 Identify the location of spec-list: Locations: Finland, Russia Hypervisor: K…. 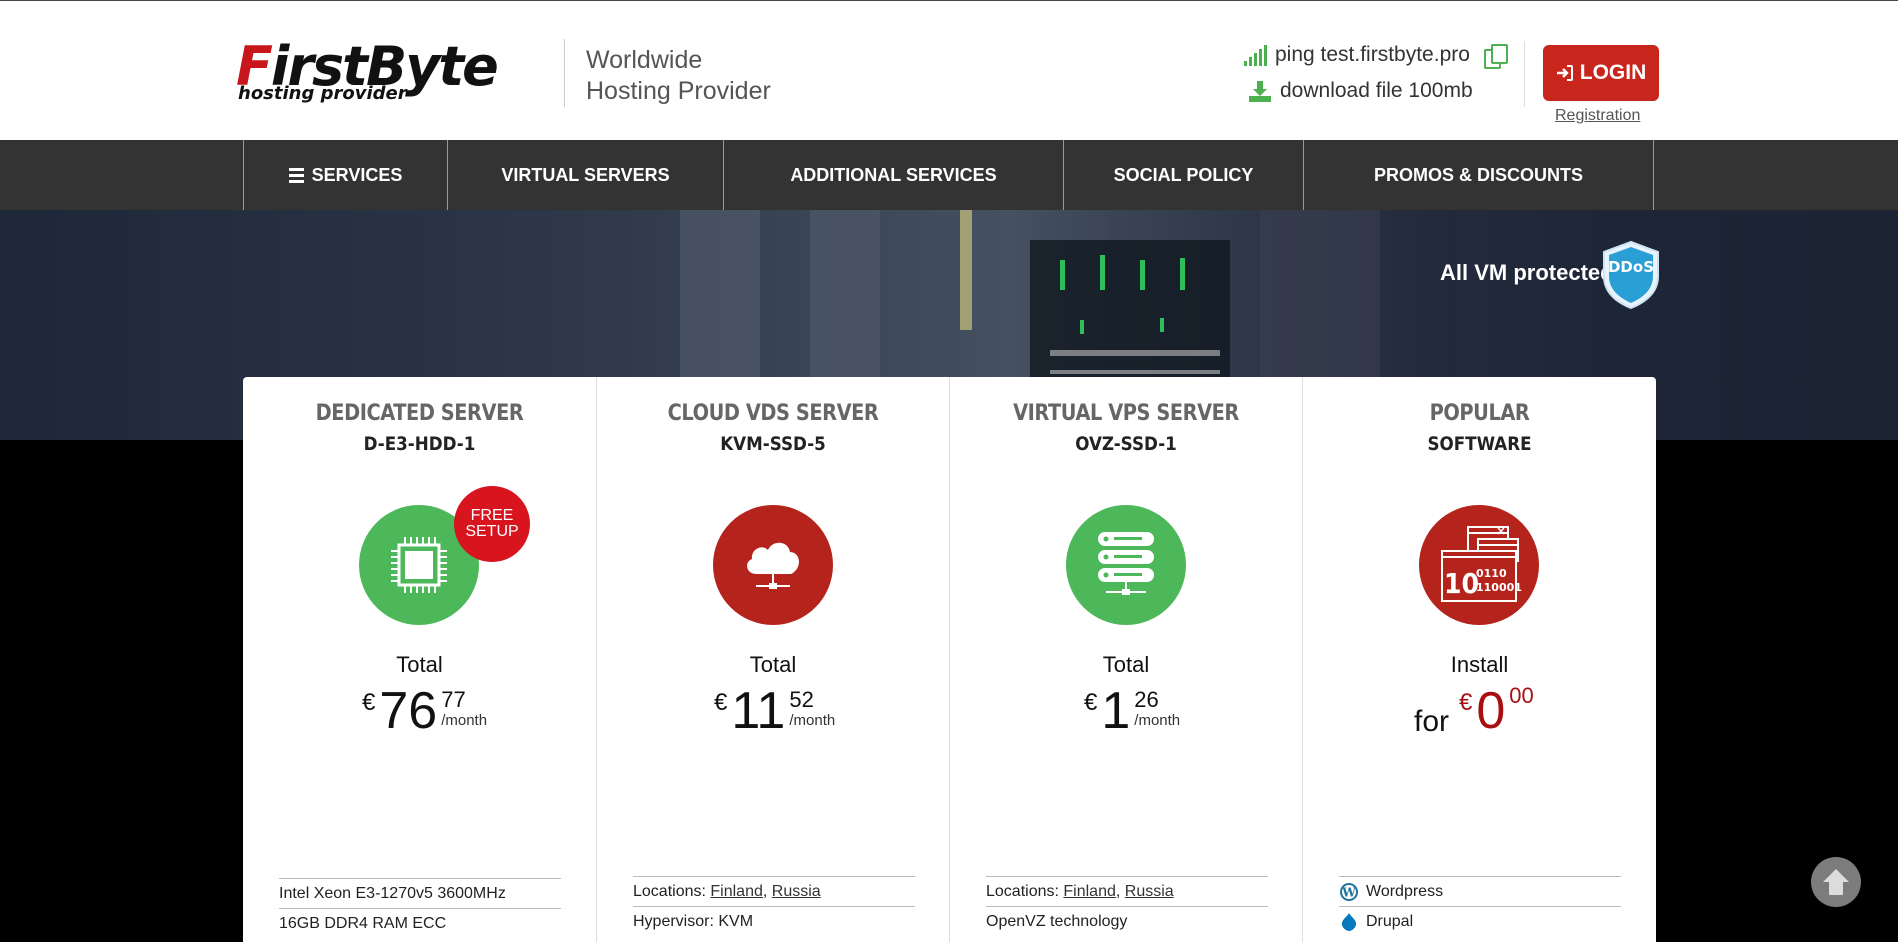
(774, 906).